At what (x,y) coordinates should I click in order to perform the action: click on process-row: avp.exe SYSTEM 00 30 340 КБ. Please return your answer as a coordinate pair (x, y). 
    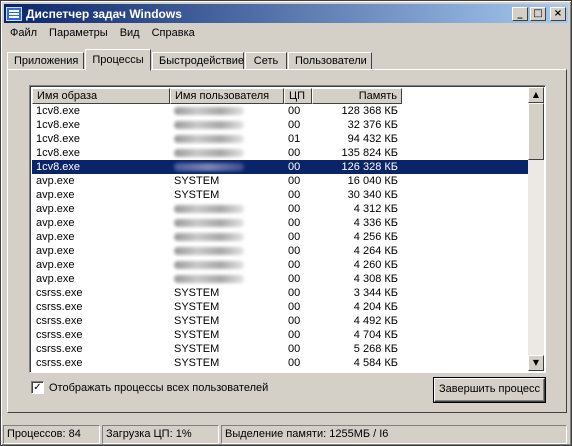
    Looking at the image, I should click on (281, 195).